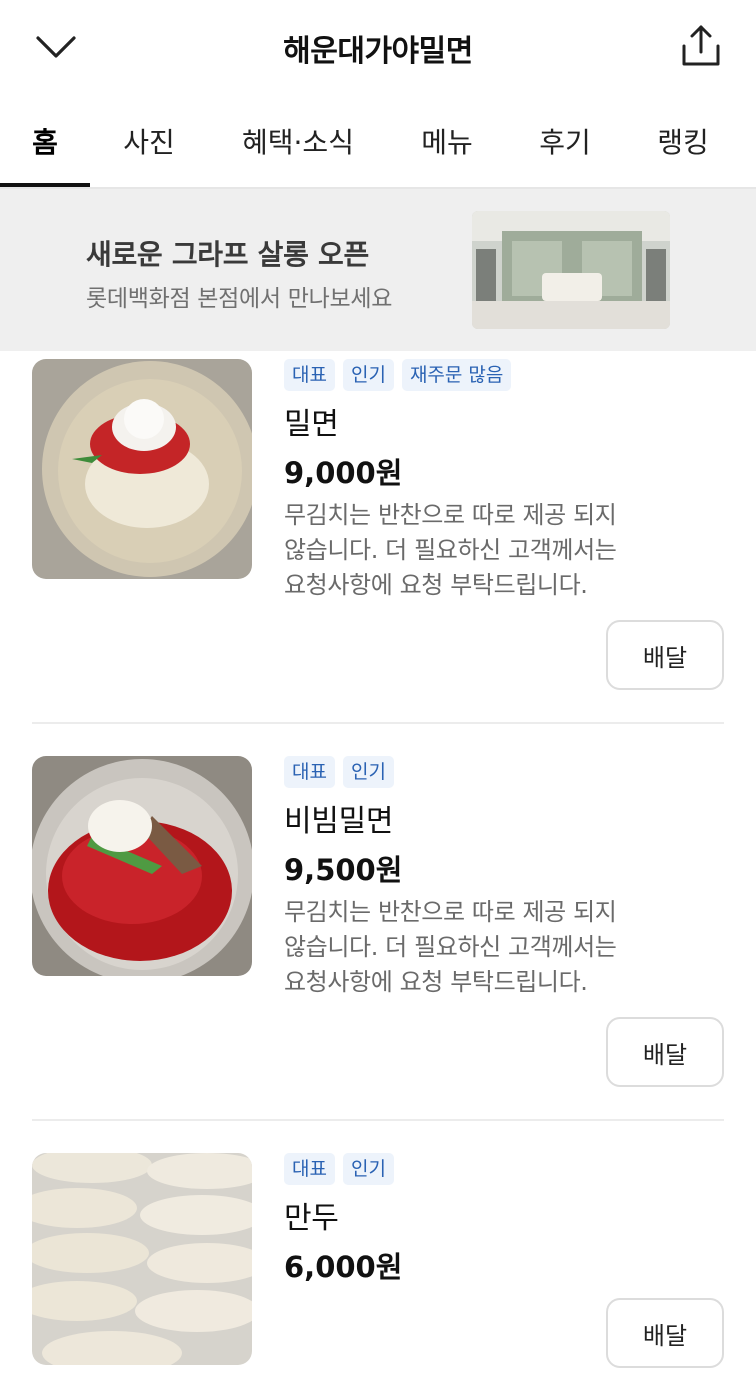  Describe the element at coordinates (239, 299) in the screenshot. I see `banner-subtitle: 롯데백화점 본점에서 만나보세요` at that location.